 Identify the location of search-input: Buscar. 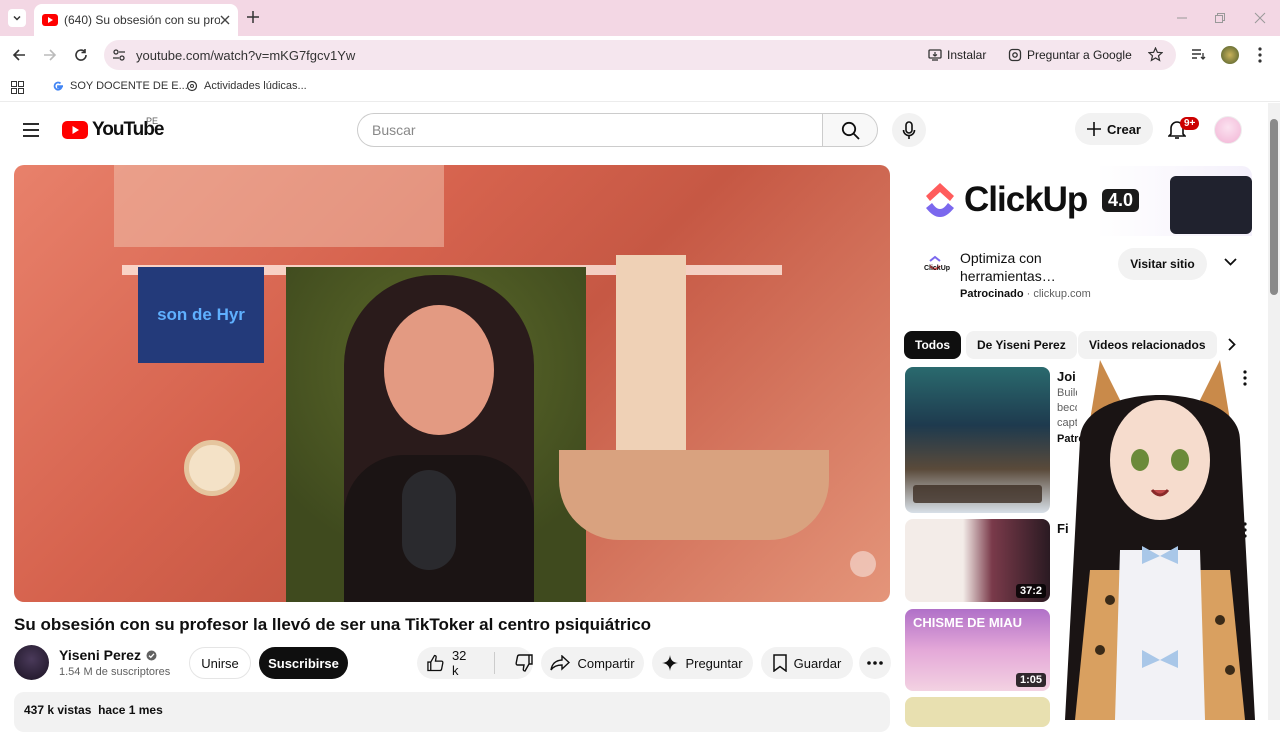
(590, 130).